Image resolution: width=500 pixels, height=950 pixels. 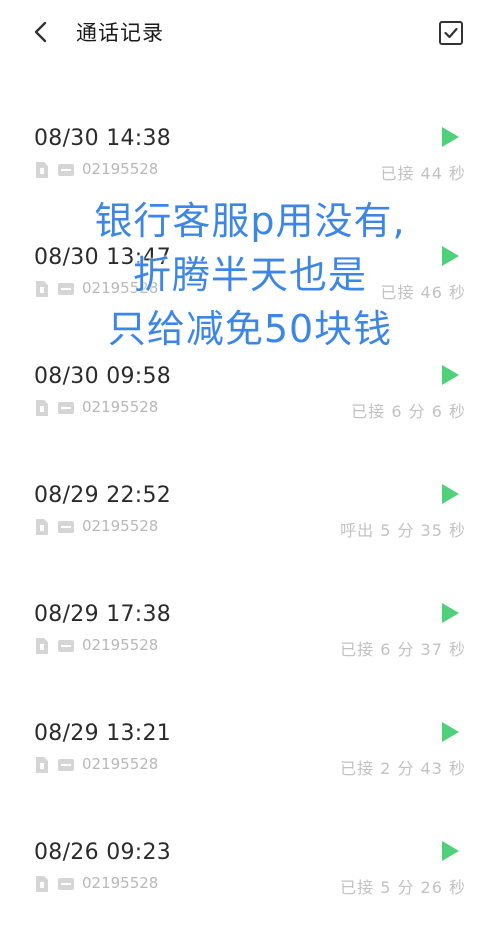 I want to click on top-bar: 通话记录, so click(x=250, y=33).